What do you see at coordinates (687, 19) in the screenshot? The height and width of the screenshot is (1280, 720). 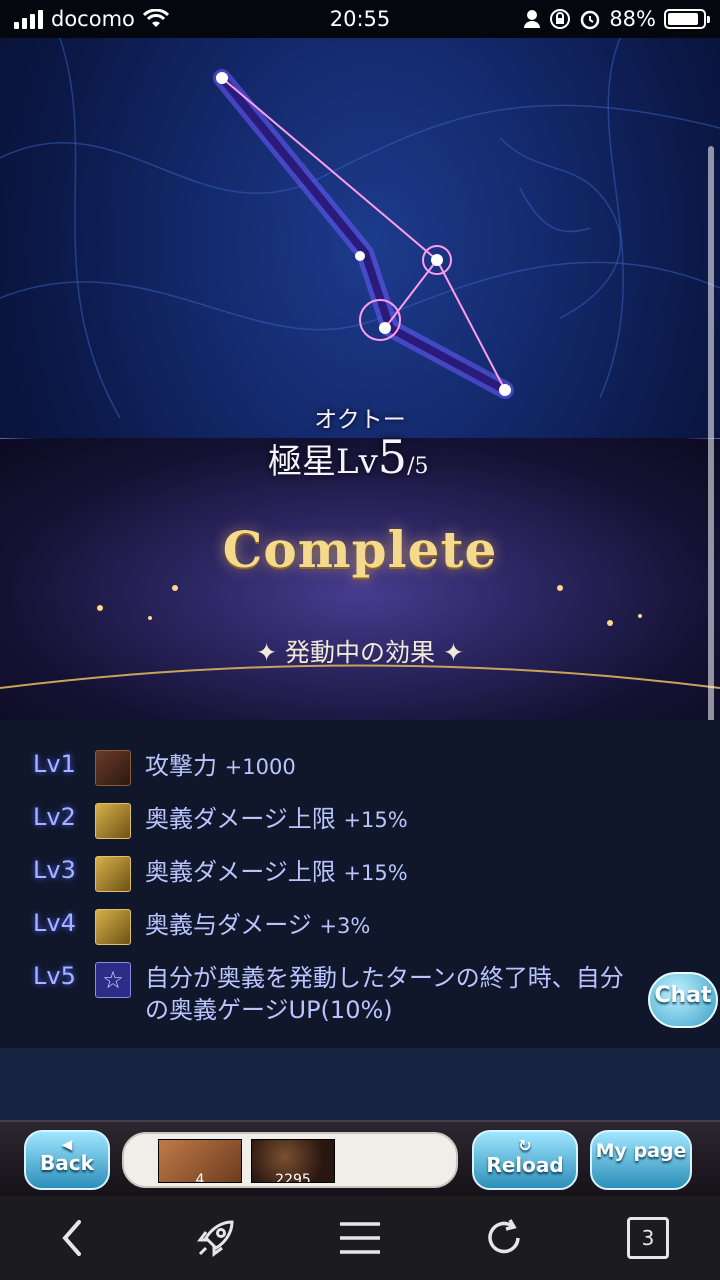 I see `battery-icon` at bounding box center [687, 19].